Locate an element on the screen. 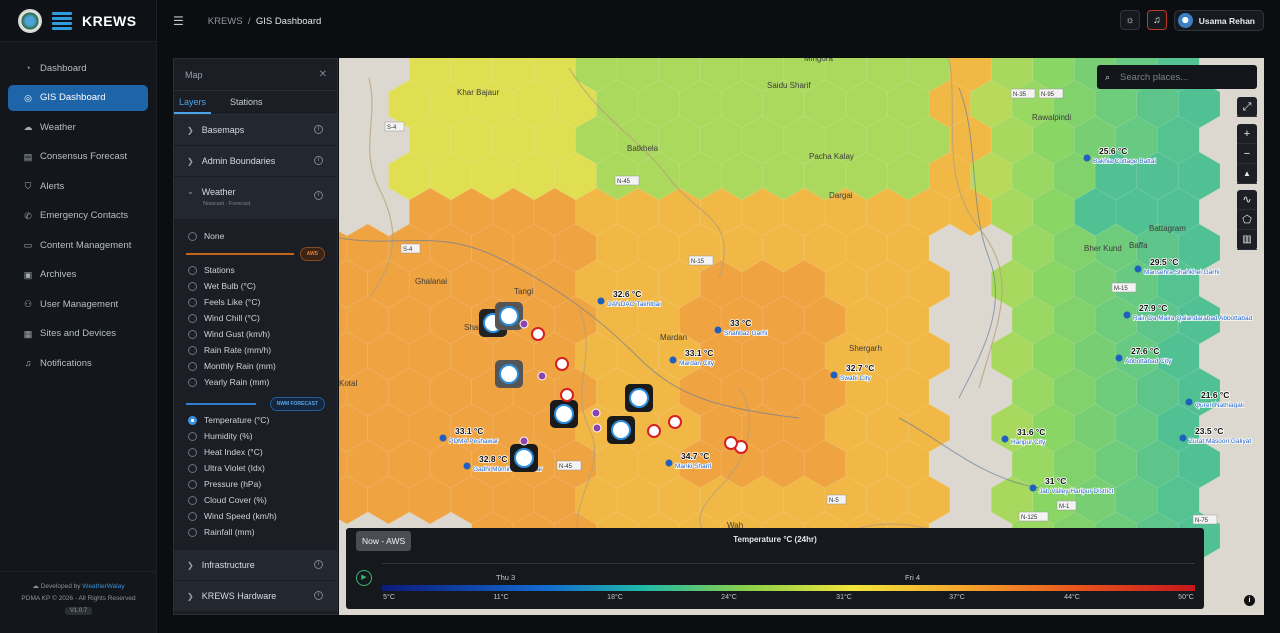 The image size is (1280, 633). trash-icon: ▥ is located at coordinates (1247, 240).